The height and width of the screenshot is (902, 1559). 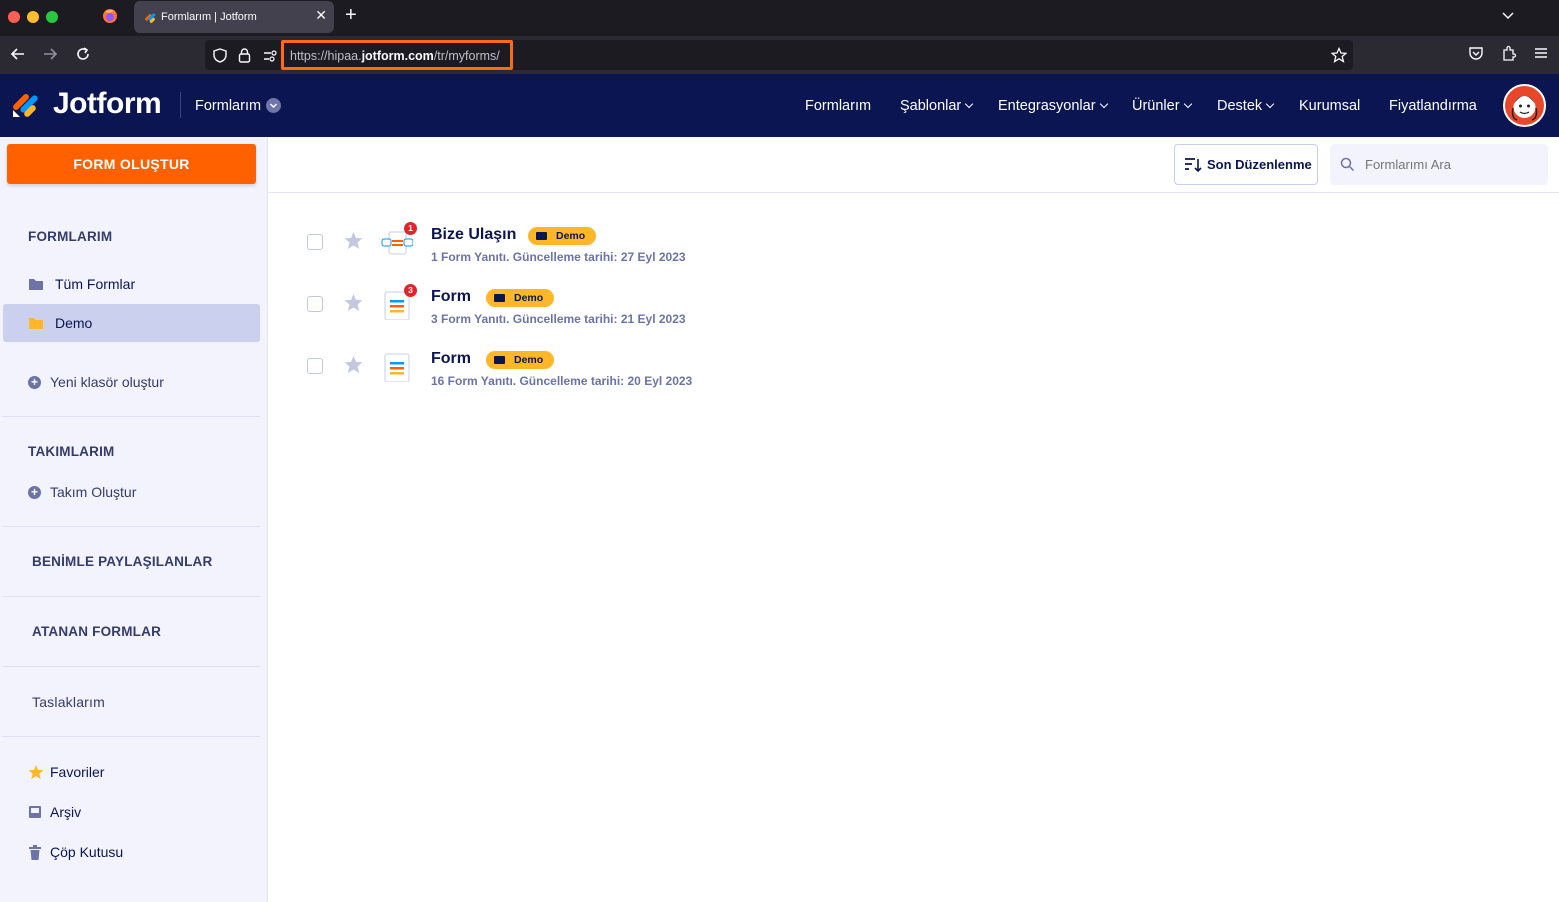 What do you see at coordinates (50, 54) in the screenshot?
I see `forward-icon` at bounding box center [50, 54].